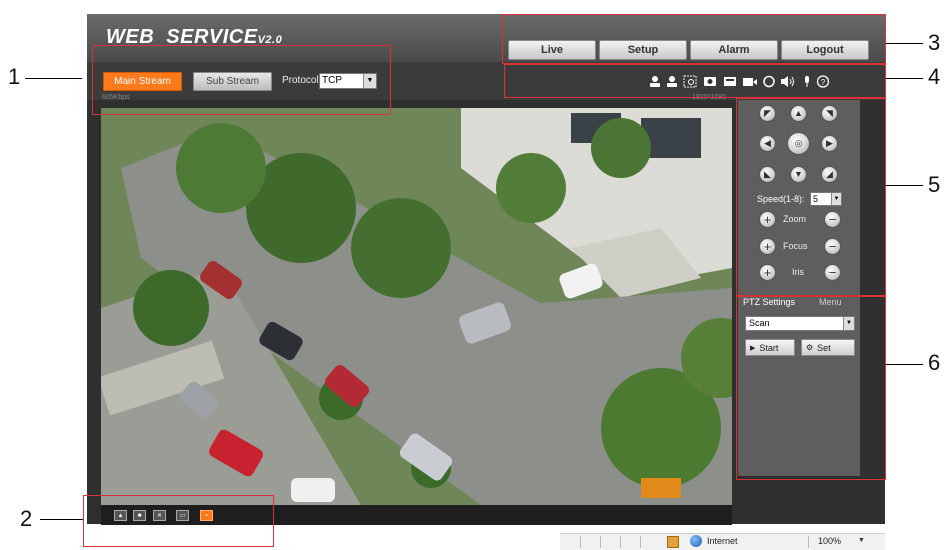  Describe the element at coordinates (696, 541) in the screenshot. I see `globe-icon` at that location.